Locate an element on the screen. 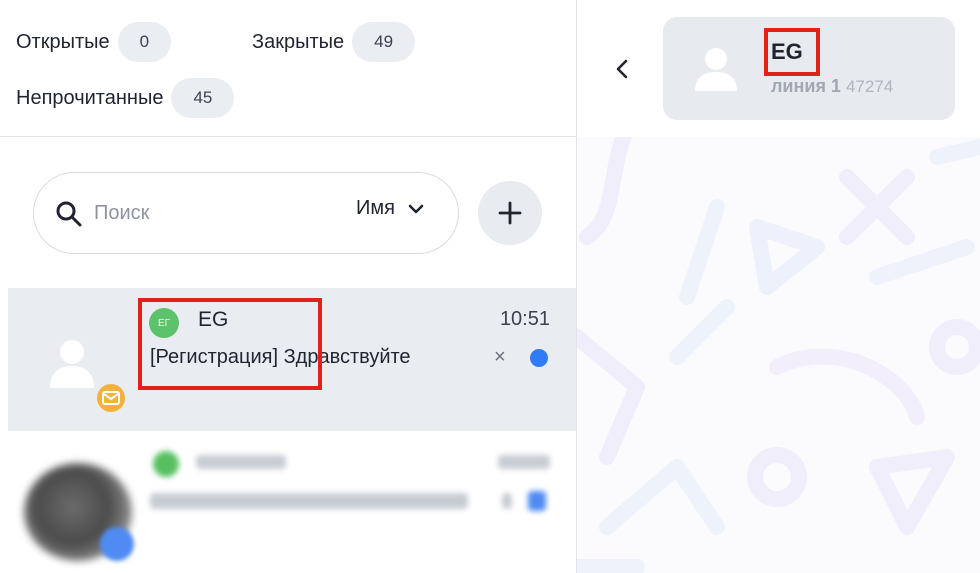 This screenshot has height=573, width=980. filter-open-label: Открытые is located at coordinates (63, 41).